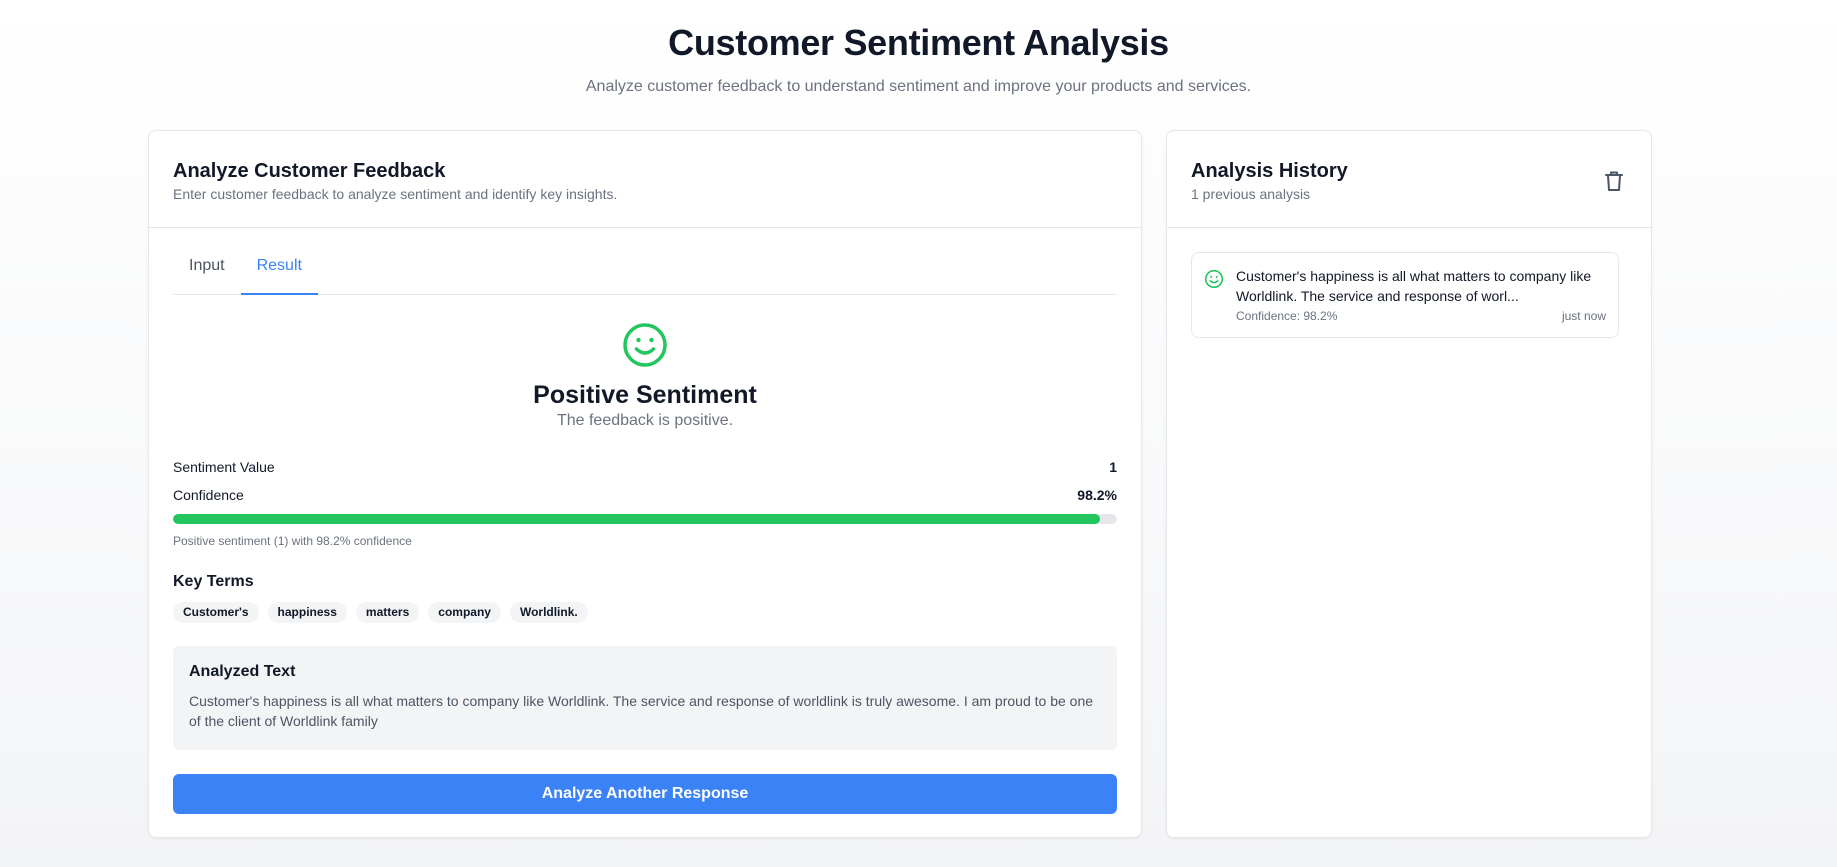 This screenshot has width=1837, height=867. I want to click on confidence-label: Confidence, so click(208, 495).